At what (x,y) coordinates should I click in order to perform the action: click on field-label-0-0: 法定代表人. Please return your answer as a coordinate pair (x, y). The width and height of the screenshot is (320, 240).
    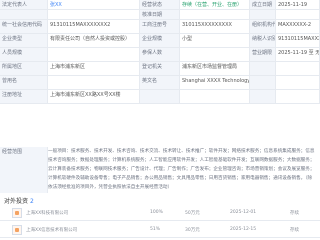
    Looking at the image, I should click on (24, 5).